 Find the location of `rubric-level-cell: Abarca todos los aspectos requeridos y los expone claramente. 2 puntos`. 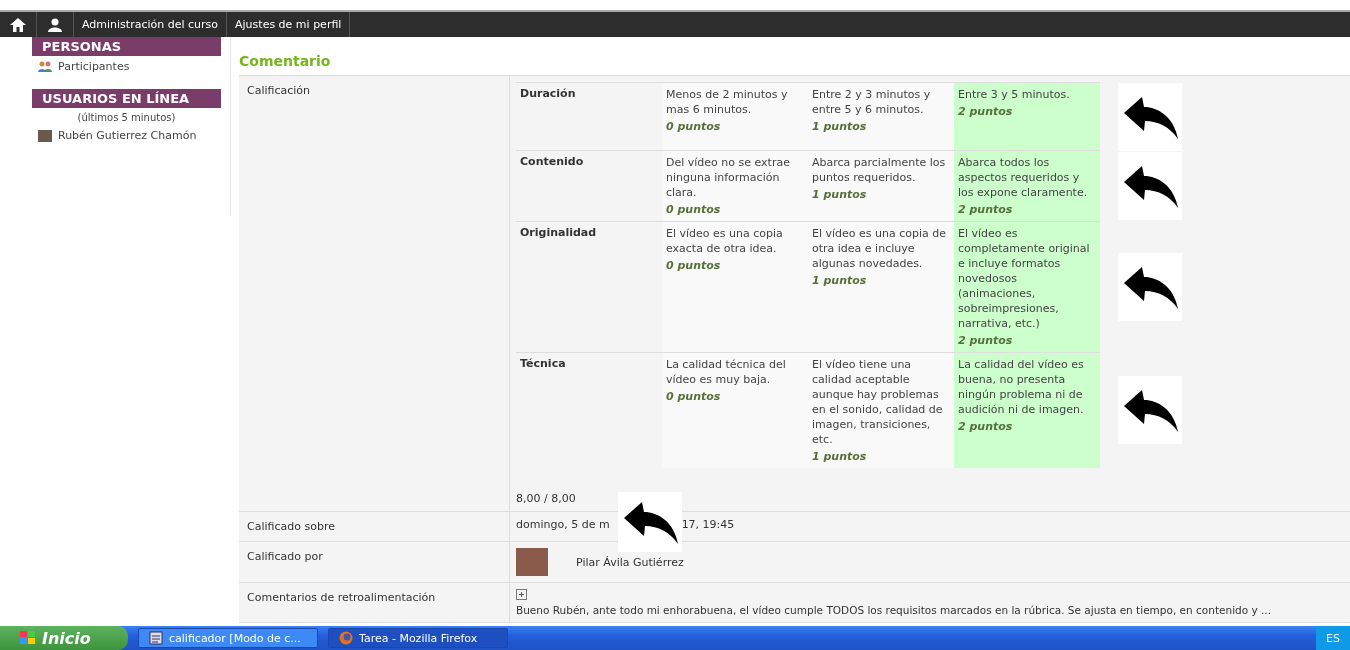

rubric-level-cell: Abarca todos los aspectos requeridos y los expone claramente. 2 puntos is located at coordinates (1027, 186).